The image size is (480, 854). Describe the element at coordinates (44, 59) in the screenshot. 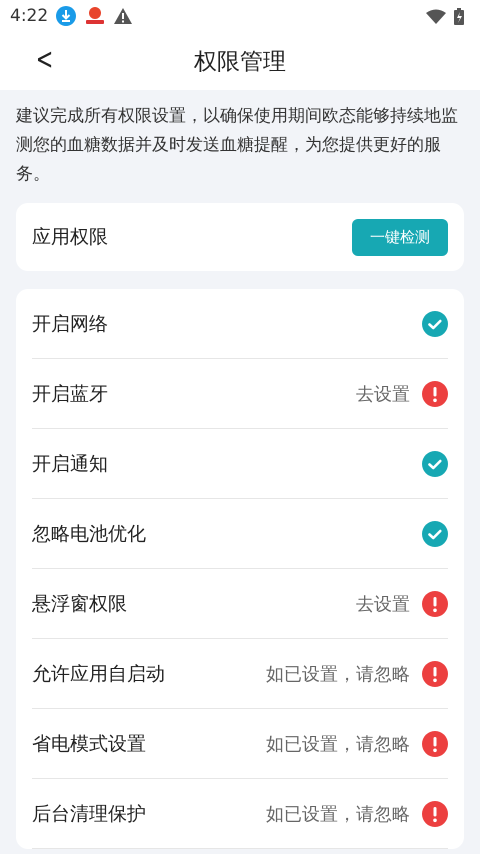

I see `back-button: <` at that location.